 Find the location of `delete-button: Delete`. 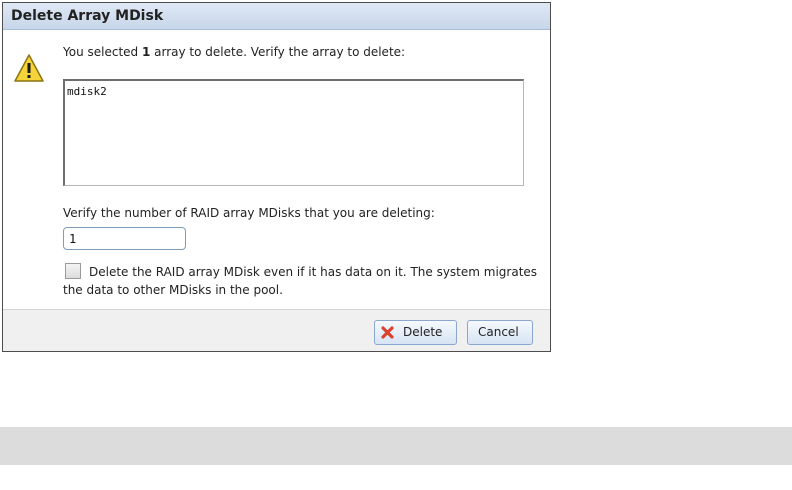

delete-button: Delete is located at coordinates (415, 332).